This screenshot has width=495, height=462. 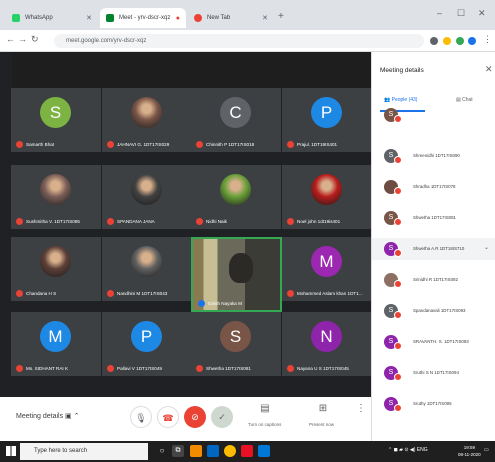 What do you see at coordinates (35, 39) in the screenshot?
I see `reload-icon: ↻` at bounding box center [35, 39].